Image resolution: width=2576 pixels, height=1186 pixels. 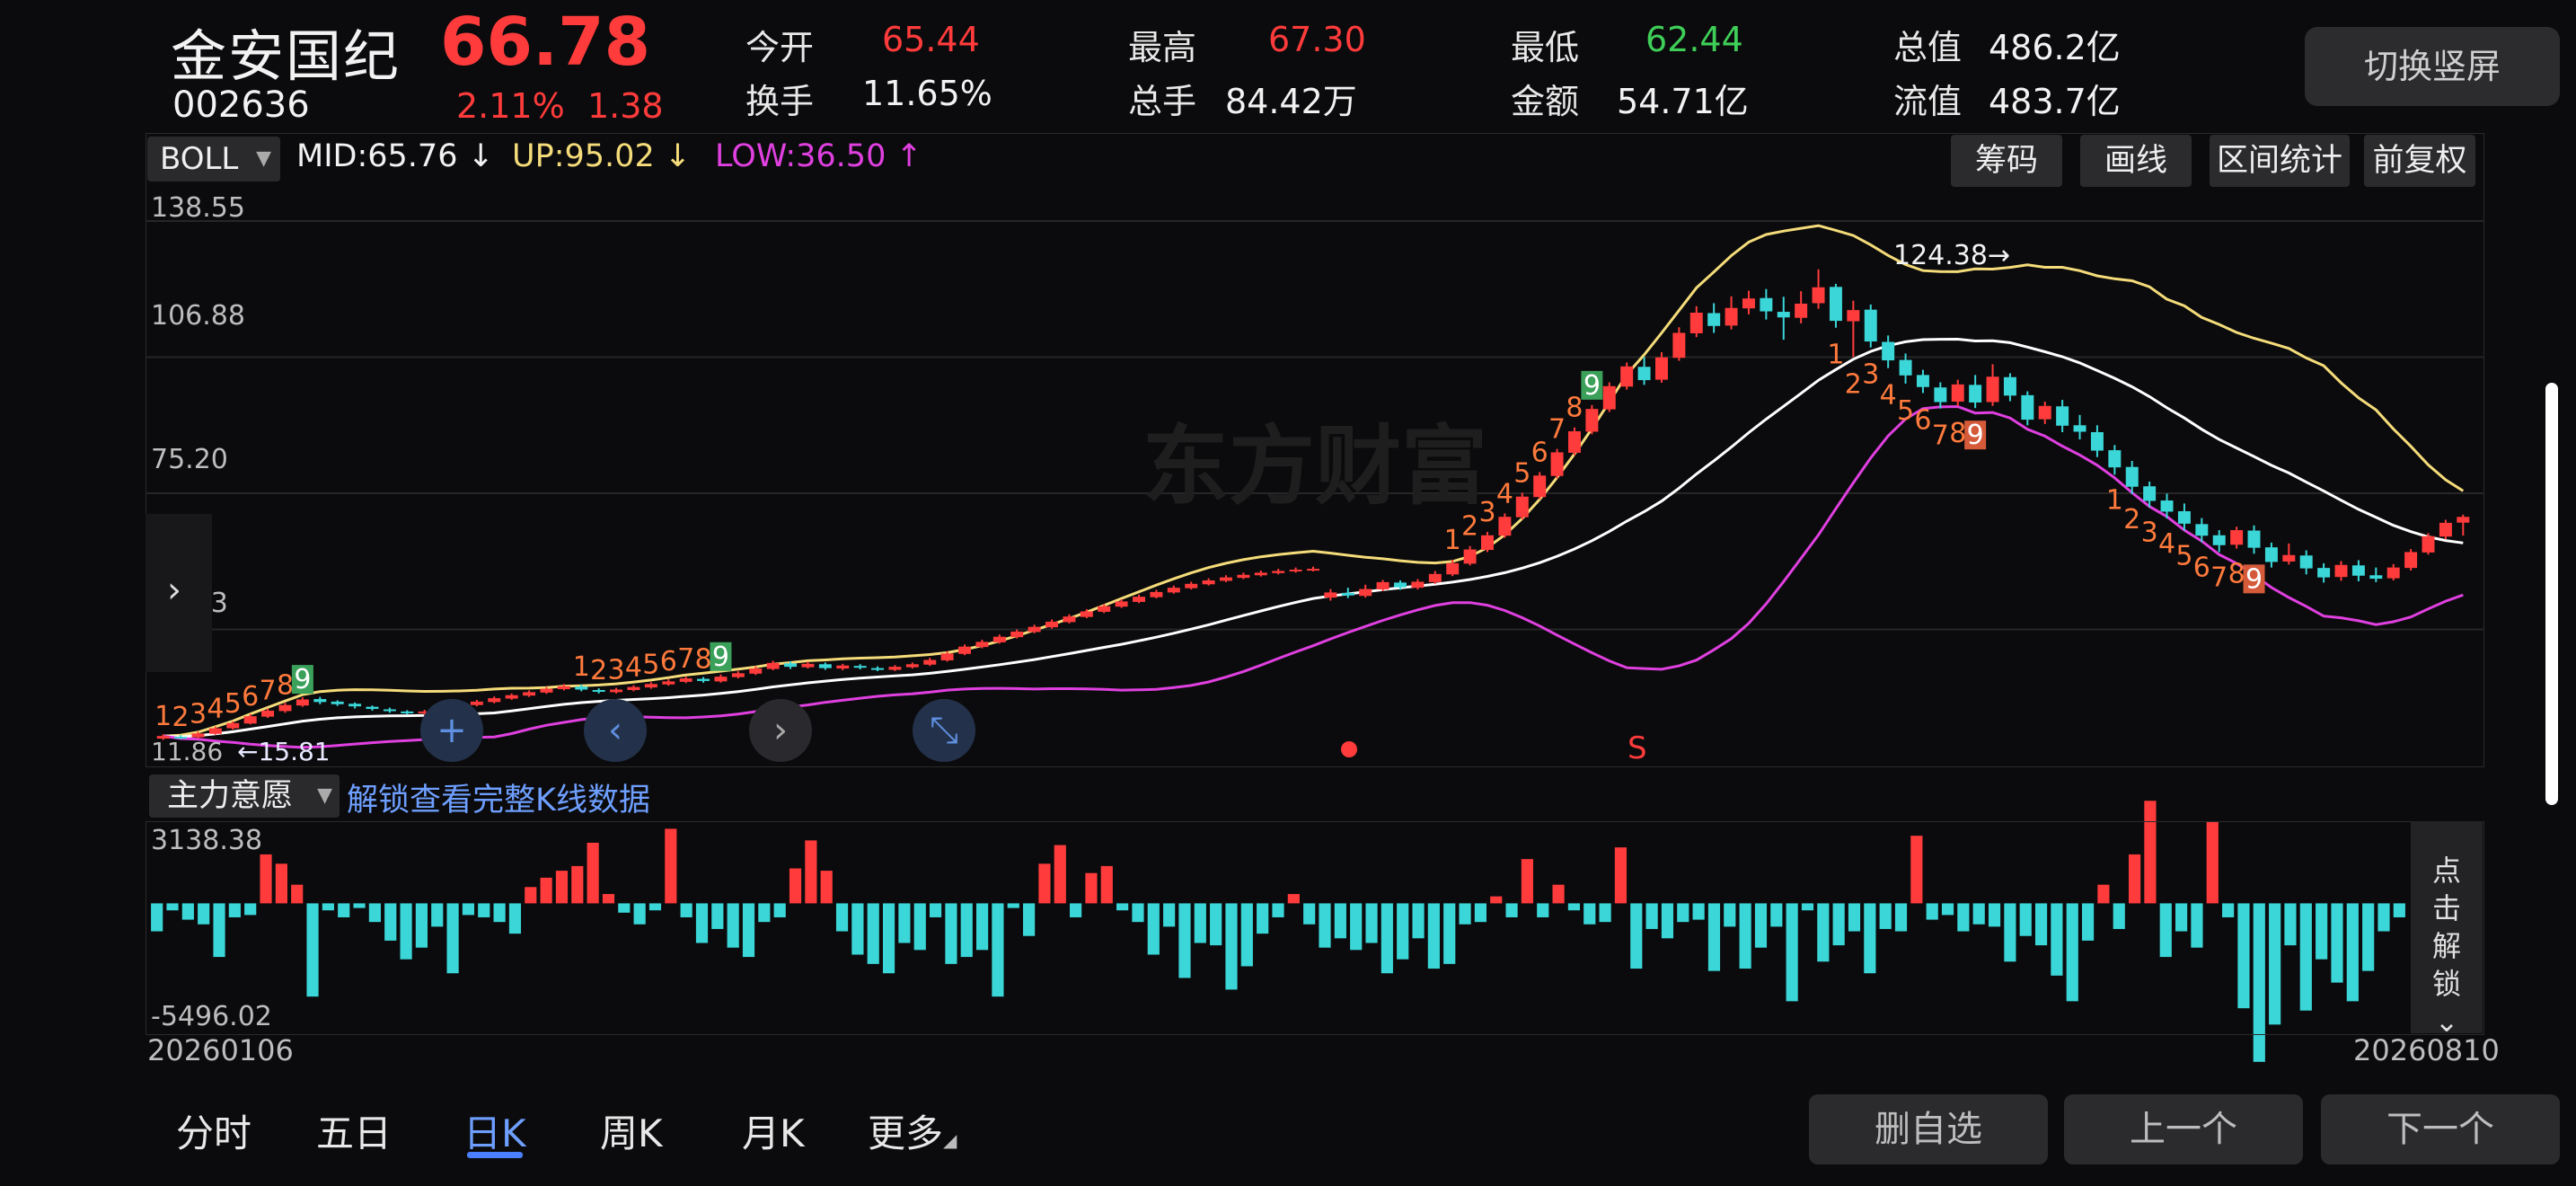 What do you see at coordinates (2440, 1129) in the screenshot?
I see `next-stock-button: 下一个` at bounding box center [2440, 1129].